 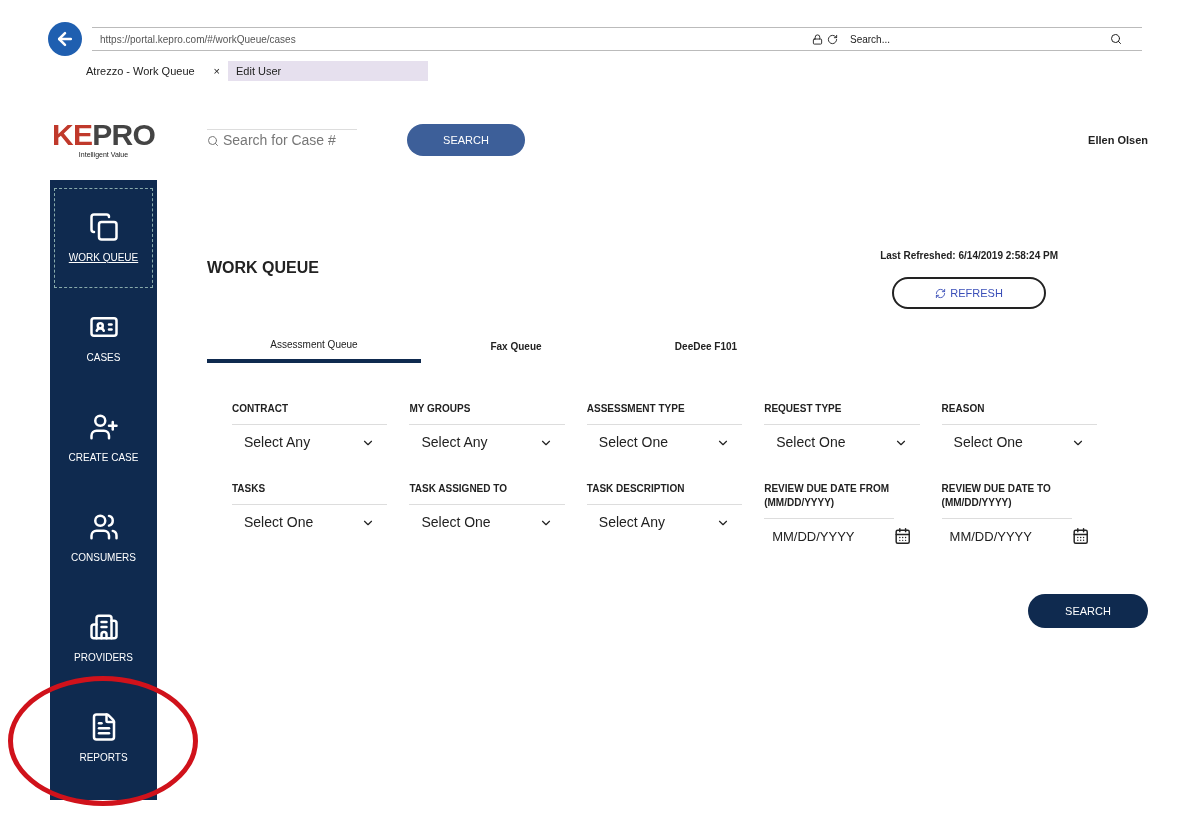 What do you see at coordinates (969, 293) in the screenshot?
I see `refresh-button: REFRESH` at bounding box center [969, 293].